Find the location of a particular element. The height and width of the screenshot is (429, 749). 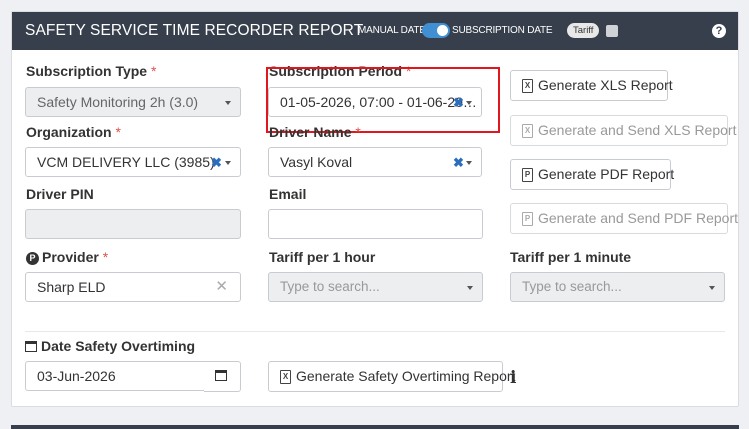

driver-name-label: Driver Name * is located at coordinates (315, 132).